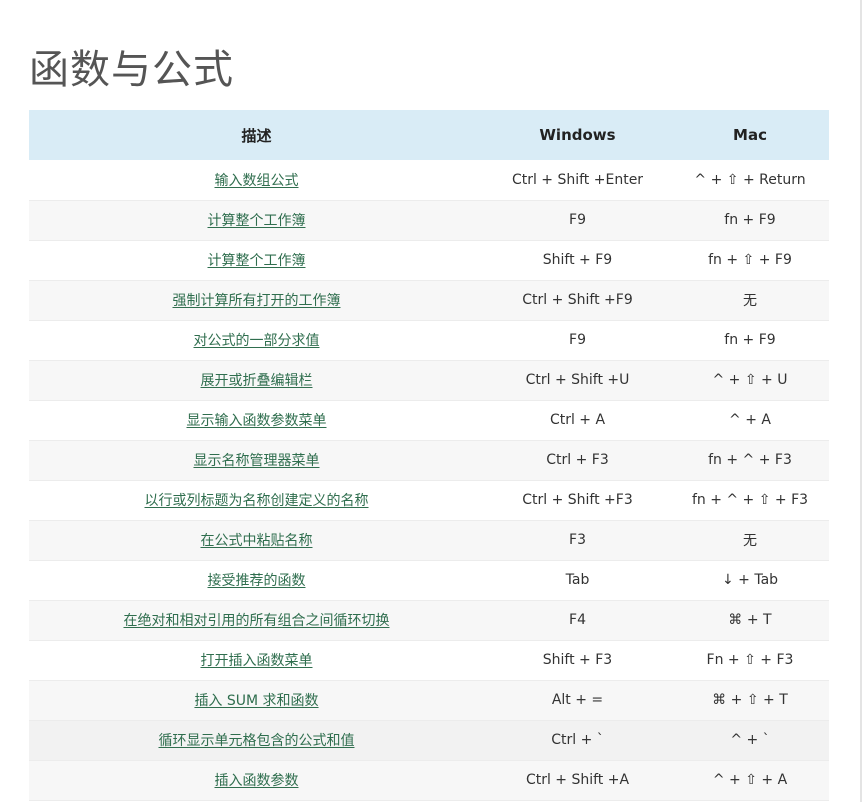 Image resolution: width=862 pixels, height=802 pixels. Describe the element at coordinates (750, 179) in the screenshot. I see `mac-shortcut: ^ + ⇧ + Return` at that location.